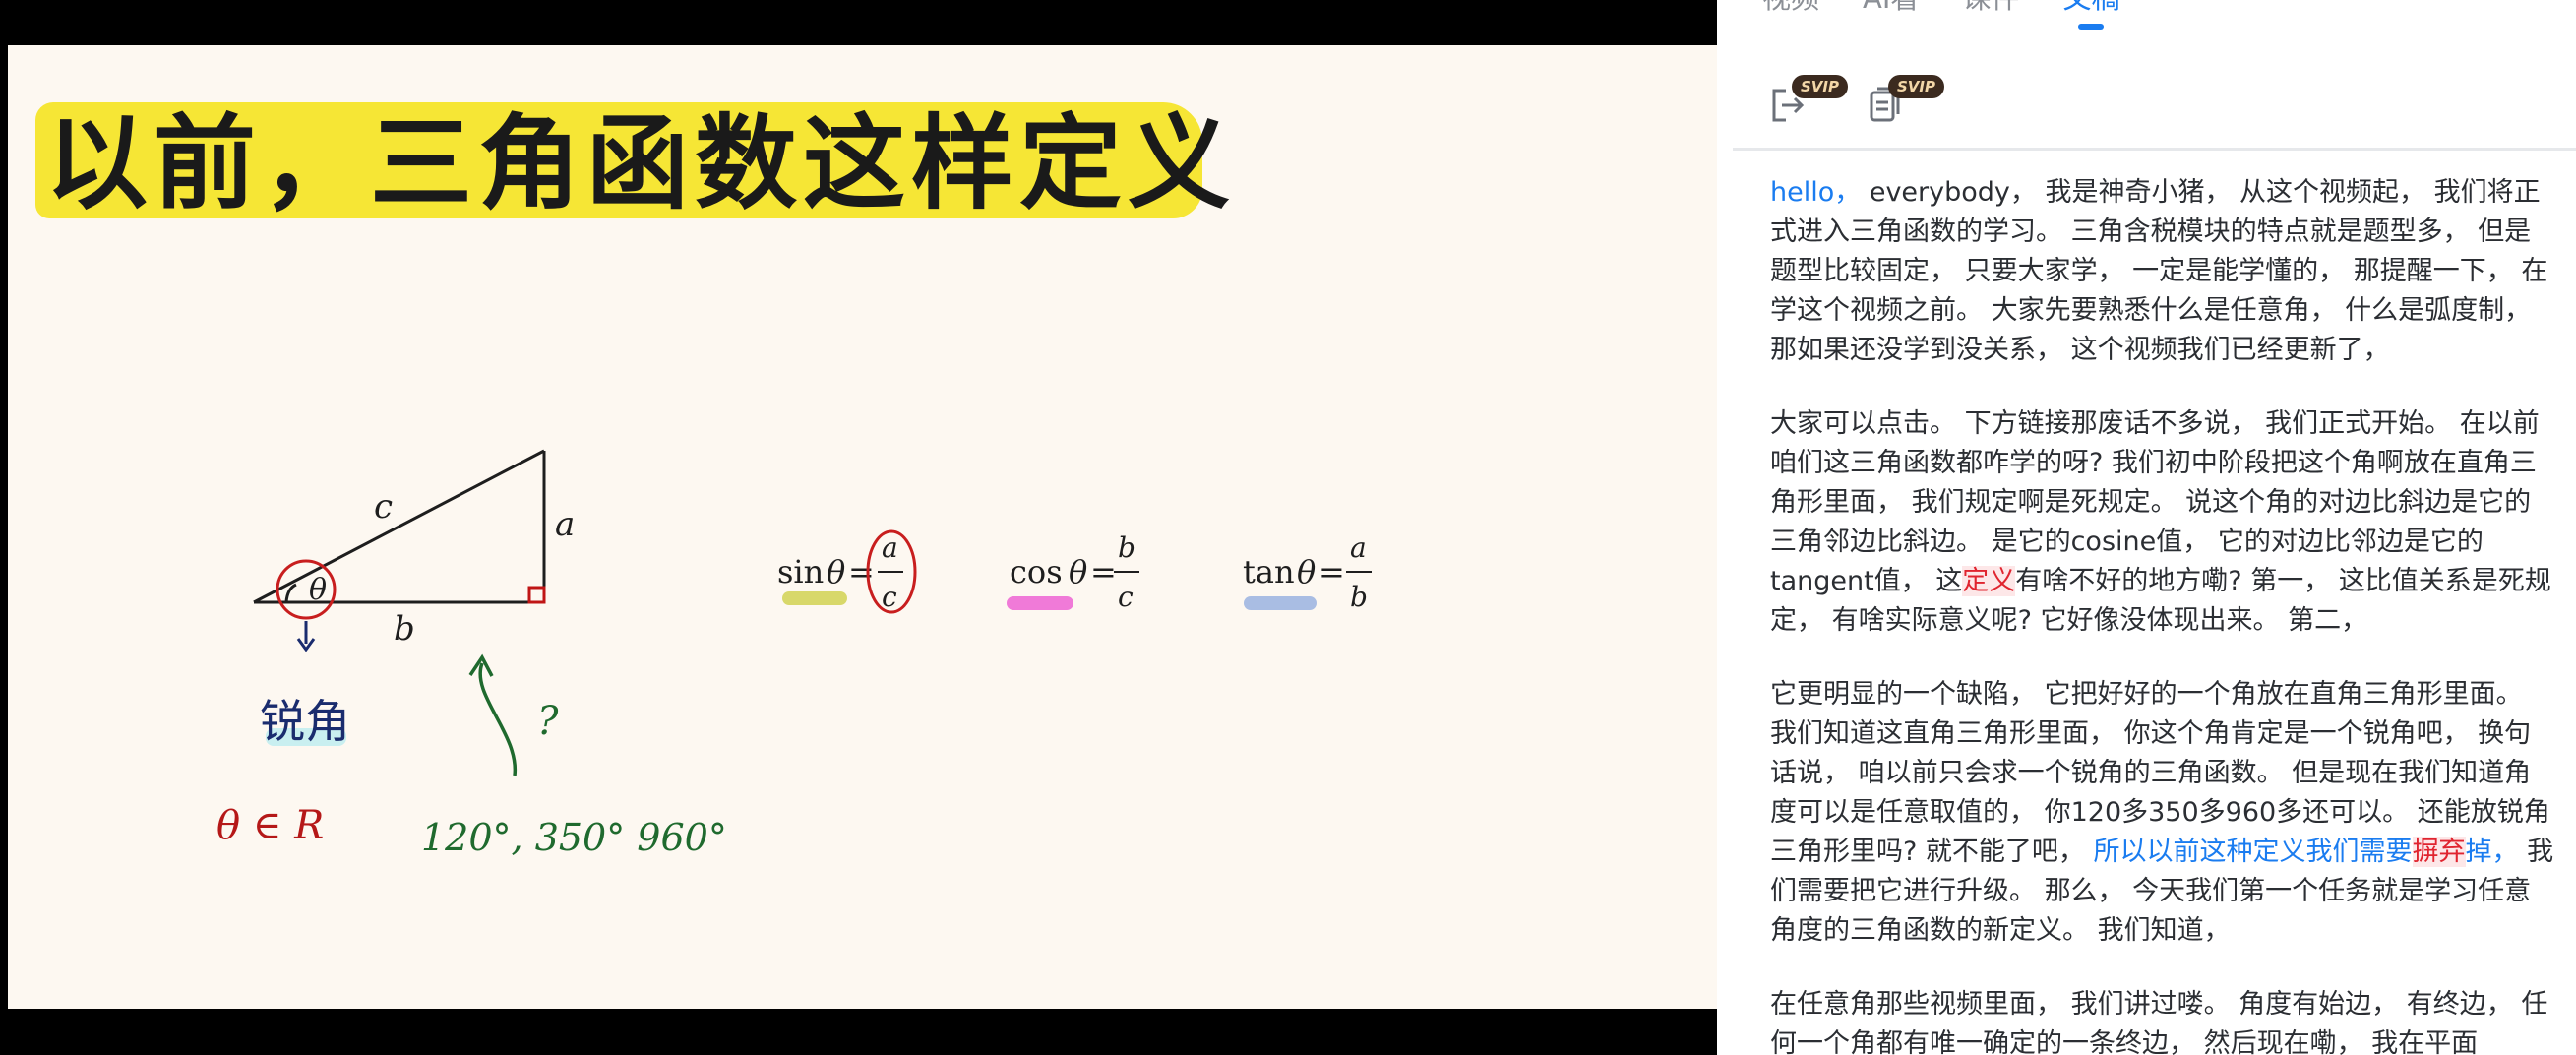 The height and width of the screenshot is (1055, 2576). Describe the element at coordinates (2492, 852) in the screenshot. I see `transcript-segment: 掉，` at that location.